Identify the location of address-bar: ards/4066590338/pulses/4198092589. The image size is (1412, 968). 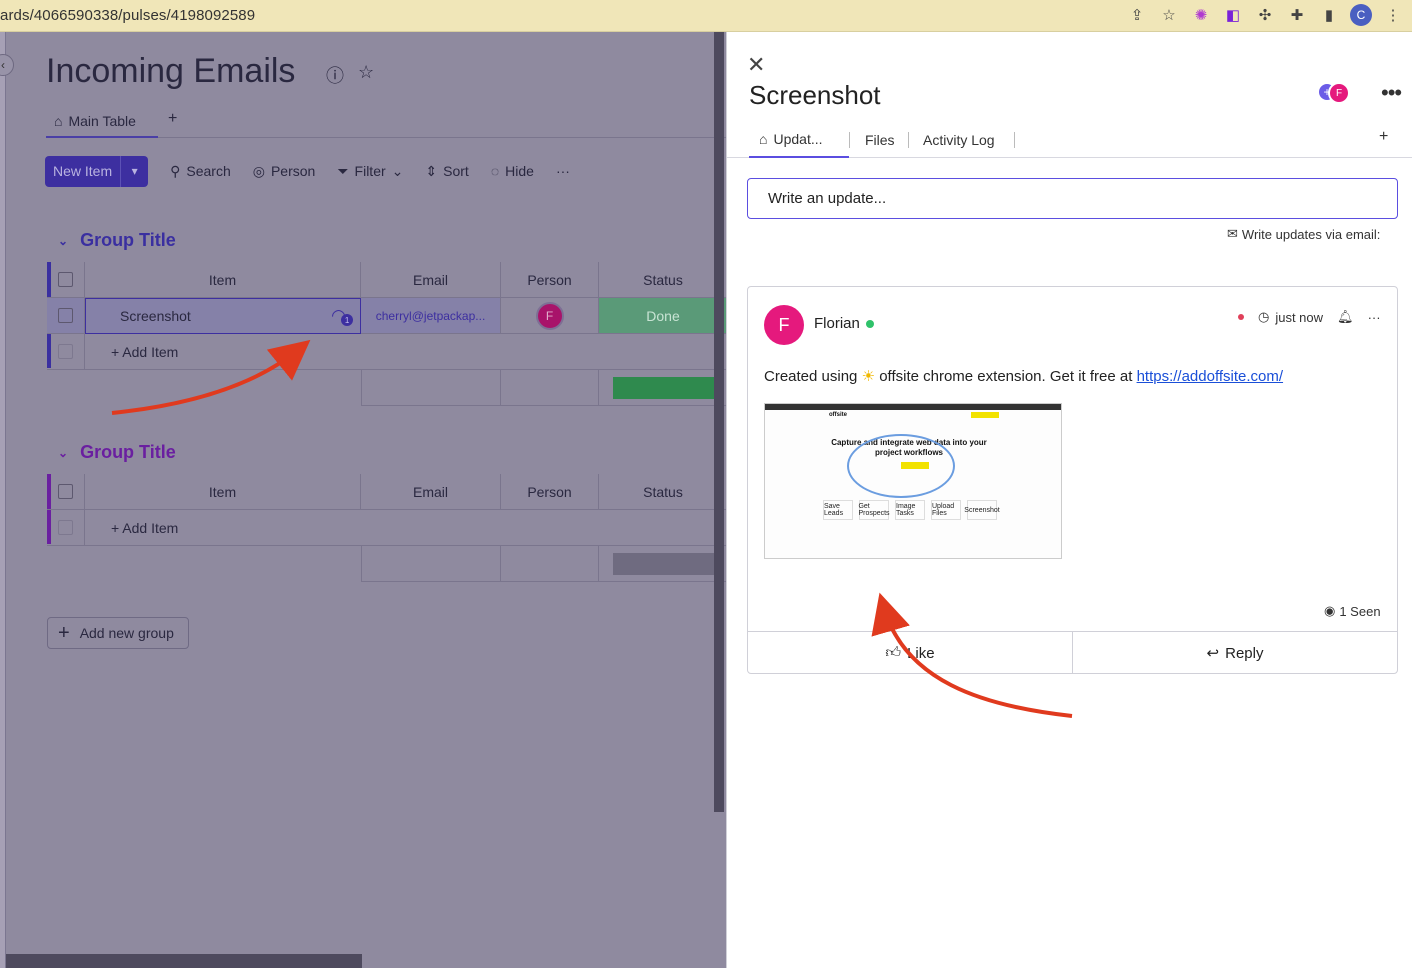
(127, 15).